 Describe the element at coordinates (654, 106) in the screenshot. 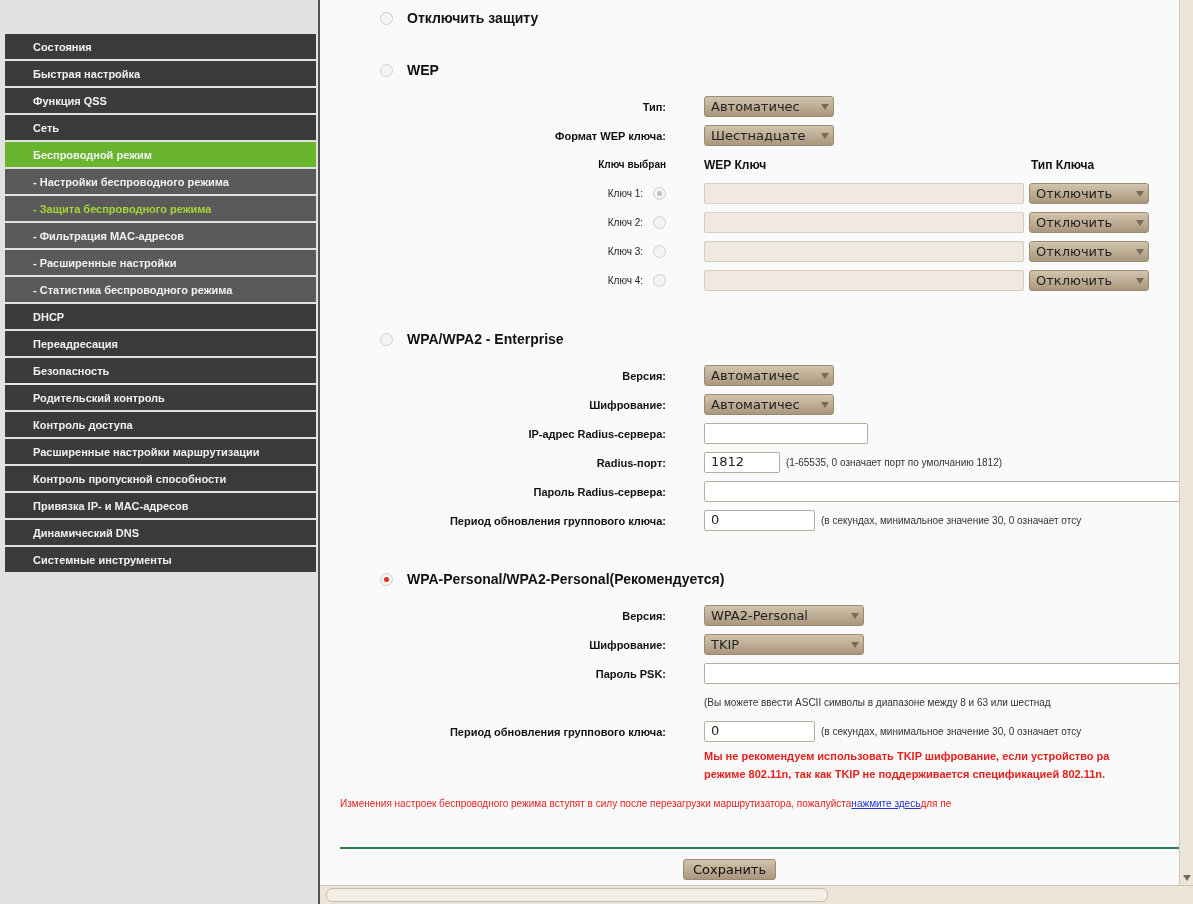

I see `field-label: Тип:` at that location.